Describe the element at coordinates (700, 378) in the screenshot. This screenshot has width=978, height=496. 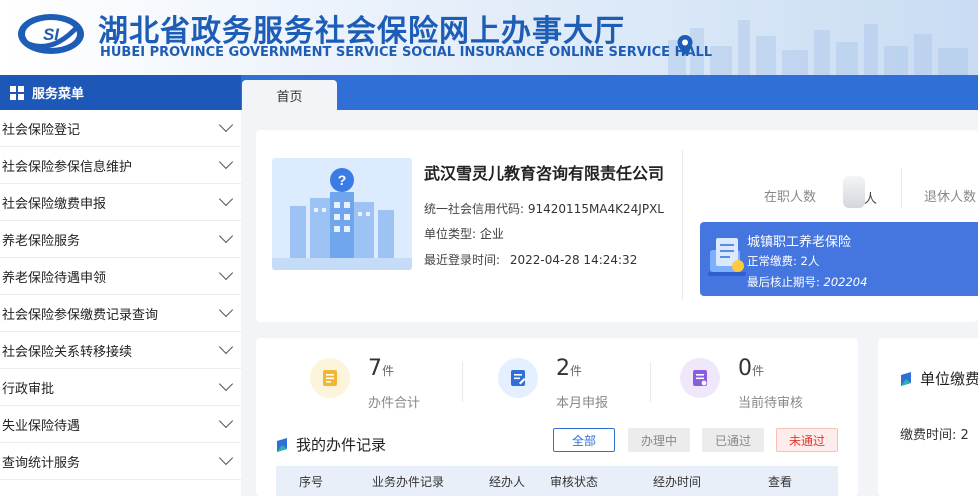
I see `review-icon` at that location.